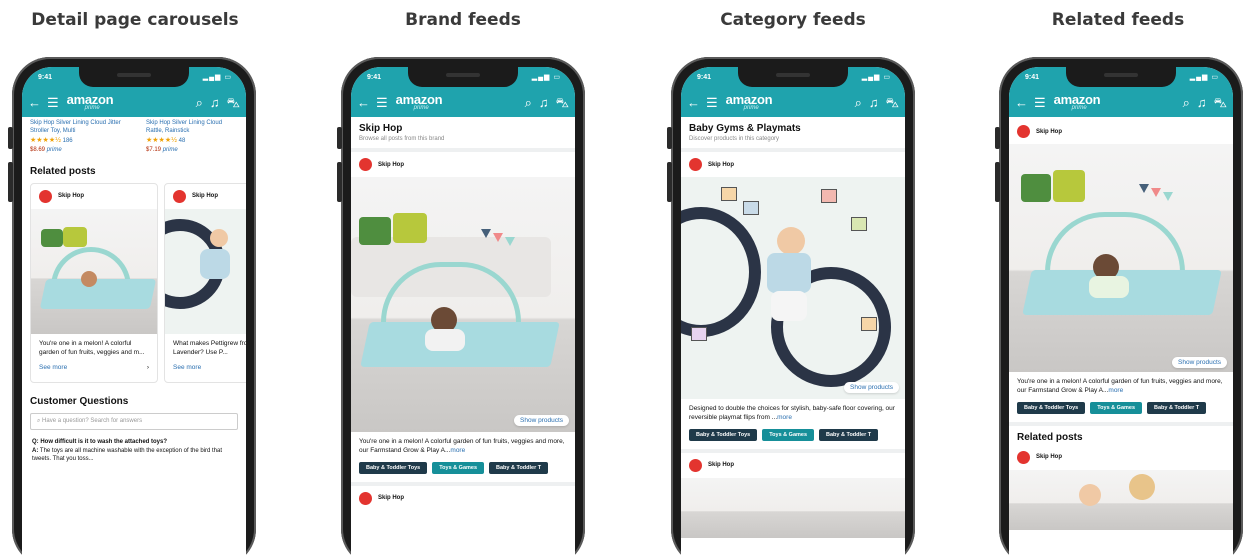 The height and width of the screenshot is (555, 1252). What do you see at coordinates (402, 139) in the screenshot?
I see `page-subtitle: Browse all posts from this brand` at bounding box center [402, 139].